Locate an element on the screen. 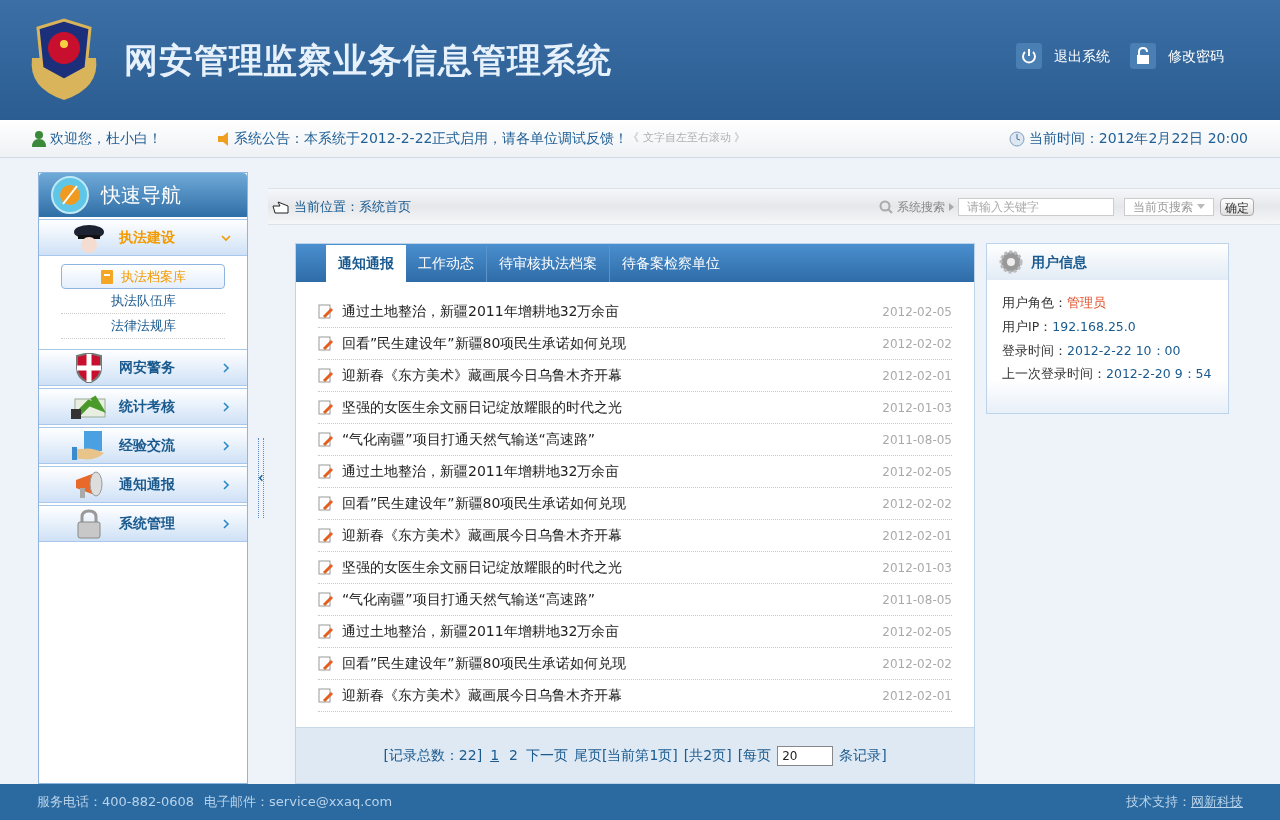  service-email: 电子邮件：service@xxaq.com is located at coordinates (298, 802).